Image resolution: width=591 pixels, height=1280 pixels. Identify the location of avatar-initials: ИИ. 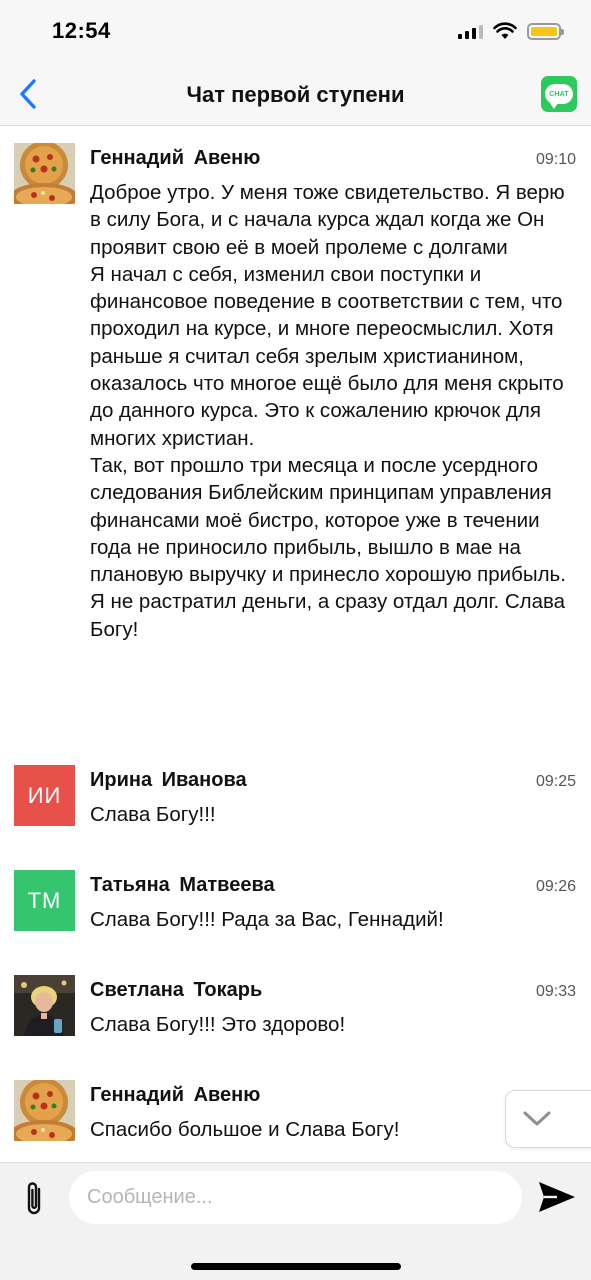
(44, 795).